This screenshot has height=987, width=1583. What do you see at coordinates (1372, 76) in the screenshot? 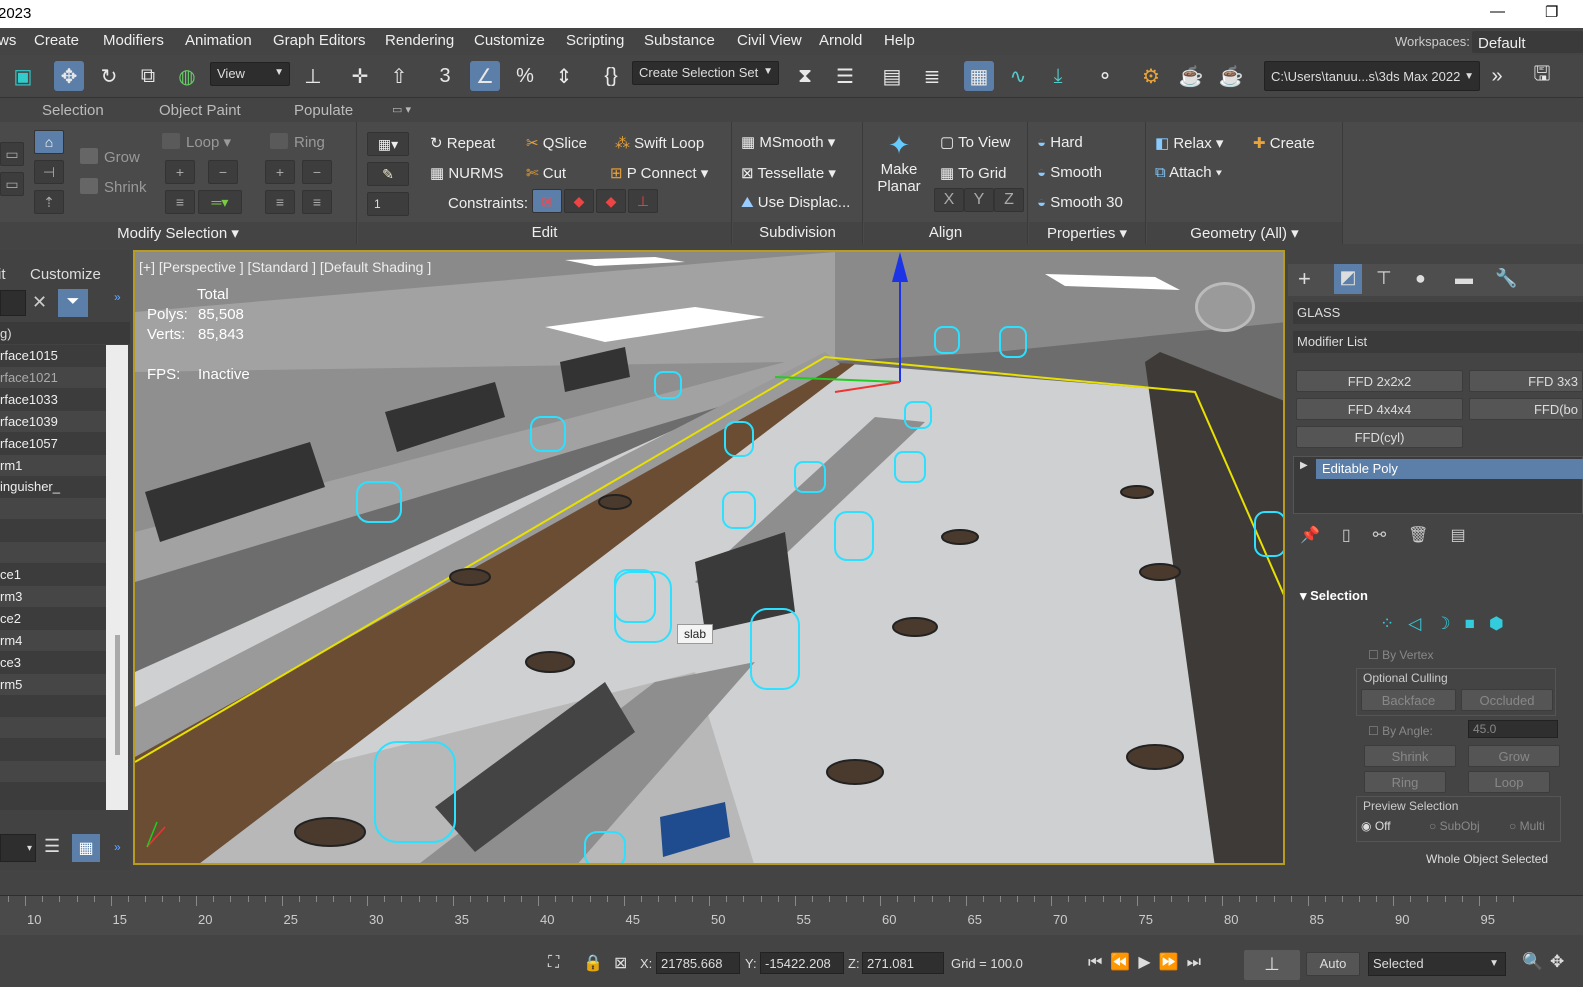
I see `project-path-dropdown: C:\Users\tanuu...s\3ds Max 2022 ▼` at bounding box center [1372, 76].